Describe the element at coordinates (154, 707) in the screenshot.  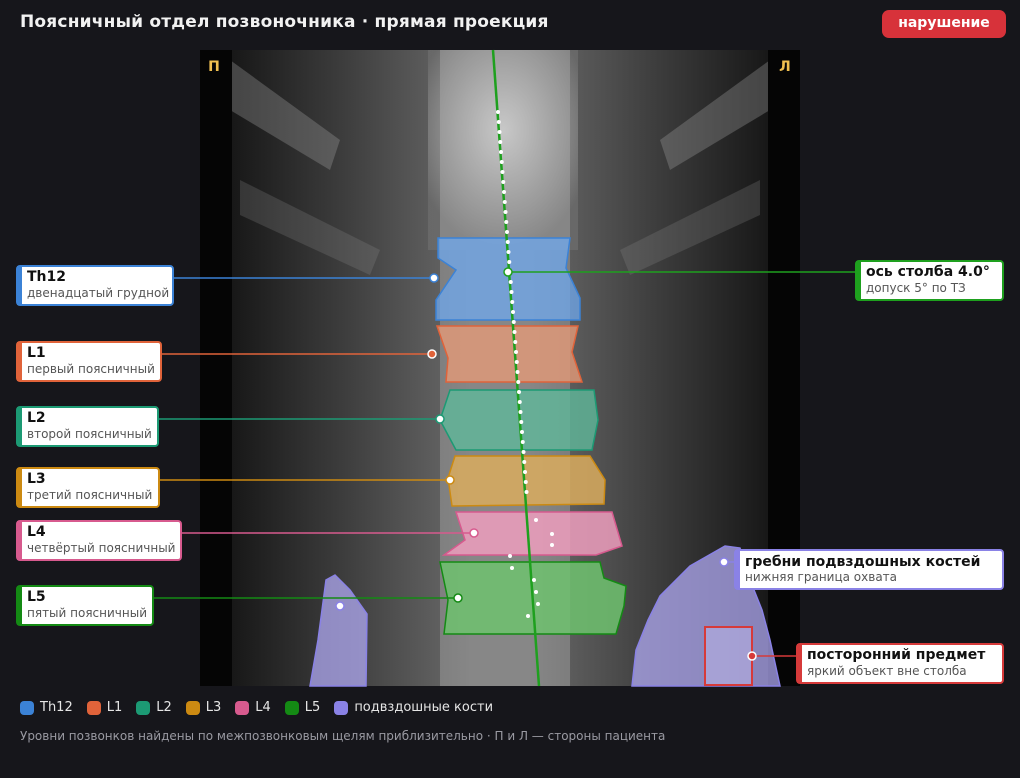
I see `legend-item-l2: L2` at that location.